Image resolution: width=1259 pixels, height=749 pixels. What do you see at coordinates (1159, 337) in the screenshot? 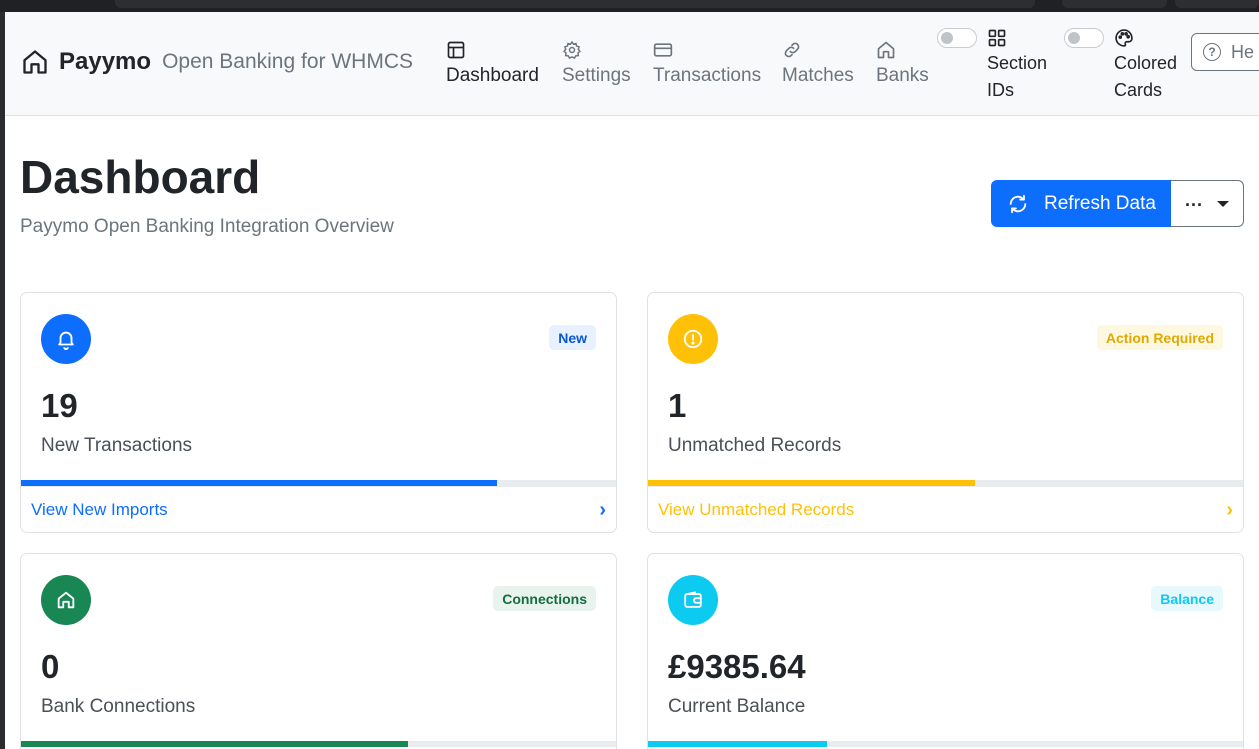
I see `status-badge: Action Required` at bounding box center [1159, 337].